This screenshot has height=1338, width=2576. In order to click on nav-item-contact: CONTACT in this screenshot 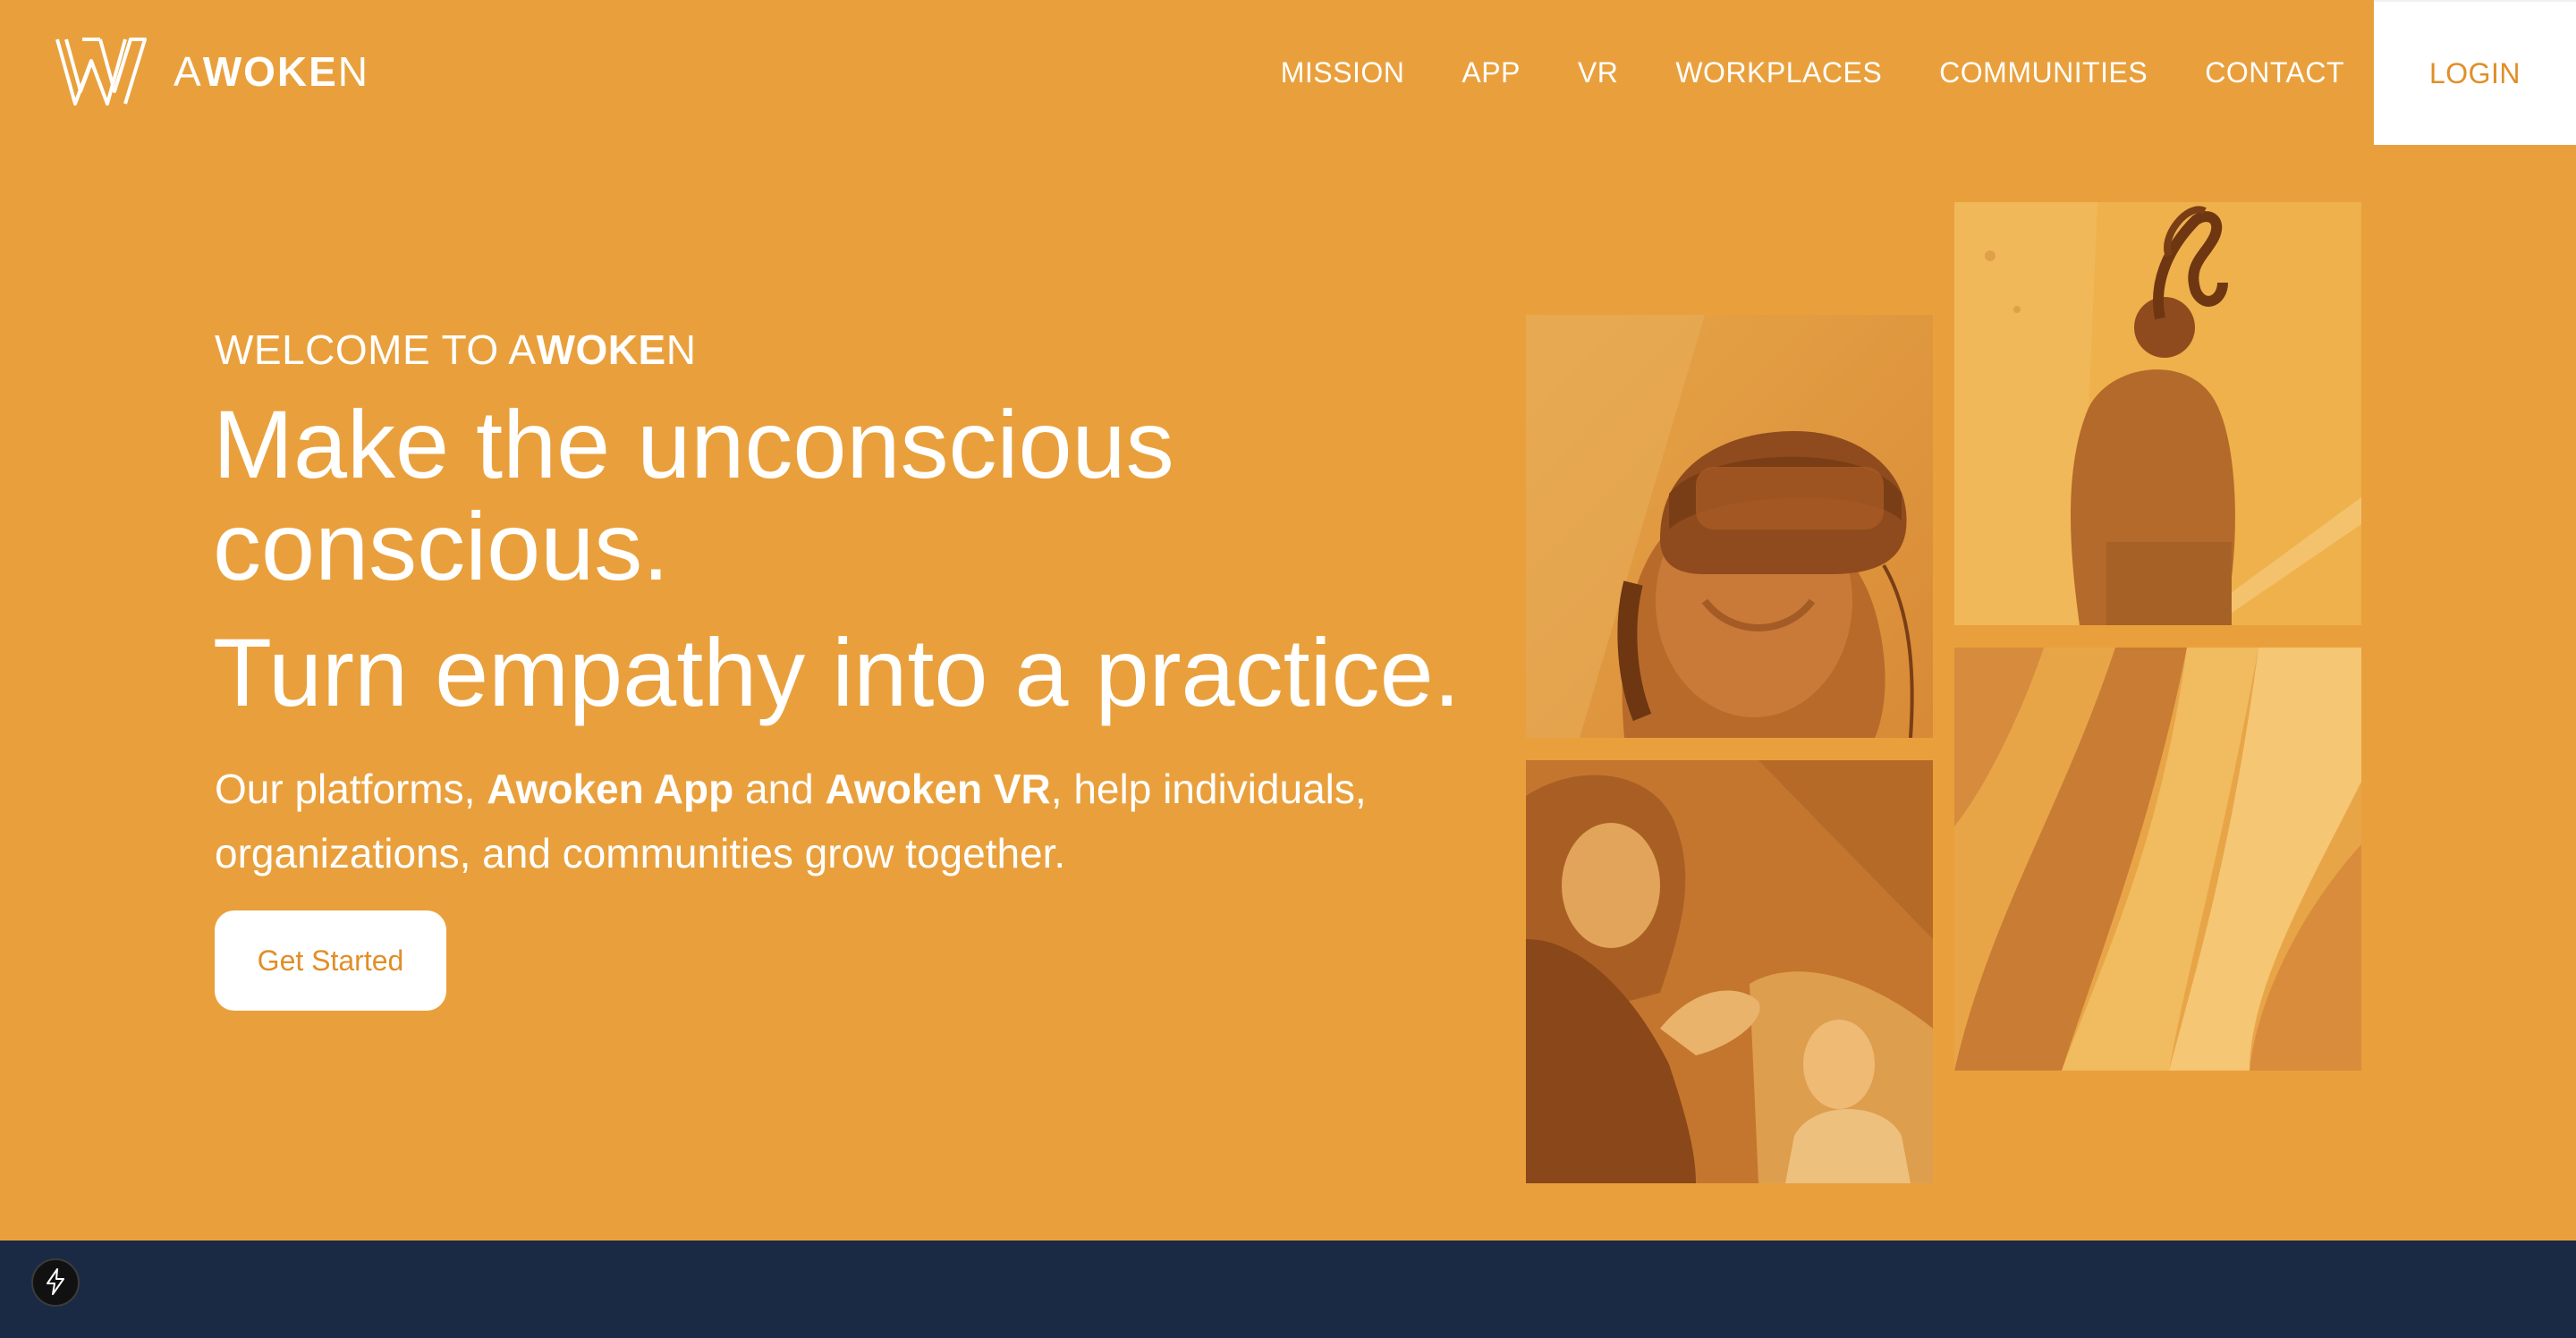, I will do `click(2274, 72)`.